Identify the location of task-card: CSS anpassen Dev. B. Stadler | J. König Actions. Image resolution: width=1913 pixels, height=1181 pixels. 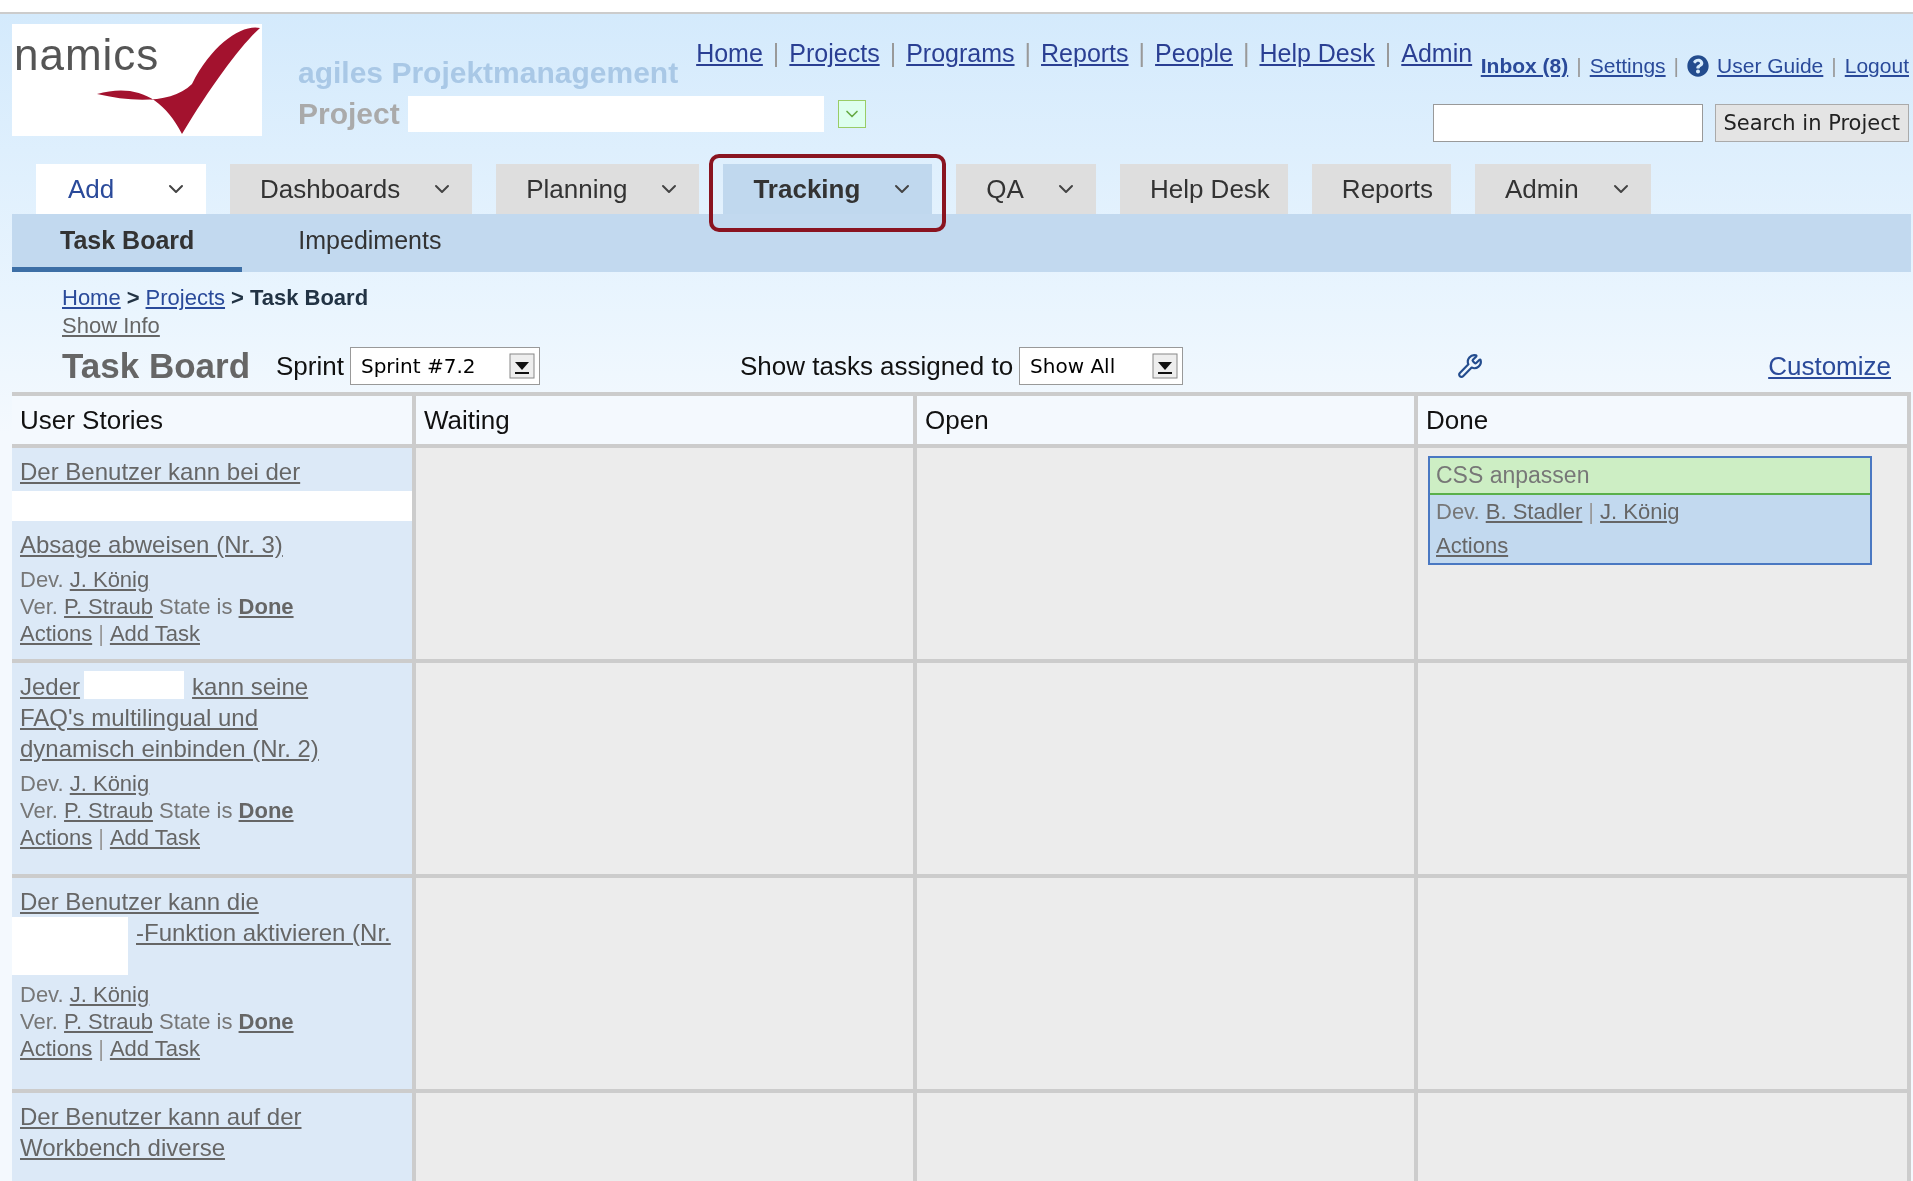
(1650, 510).